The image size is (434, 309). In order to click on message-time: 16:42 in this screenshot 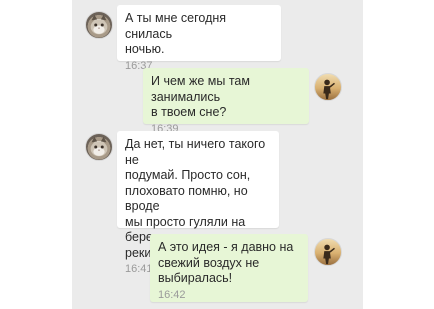, I will do `click(172, 294)`.